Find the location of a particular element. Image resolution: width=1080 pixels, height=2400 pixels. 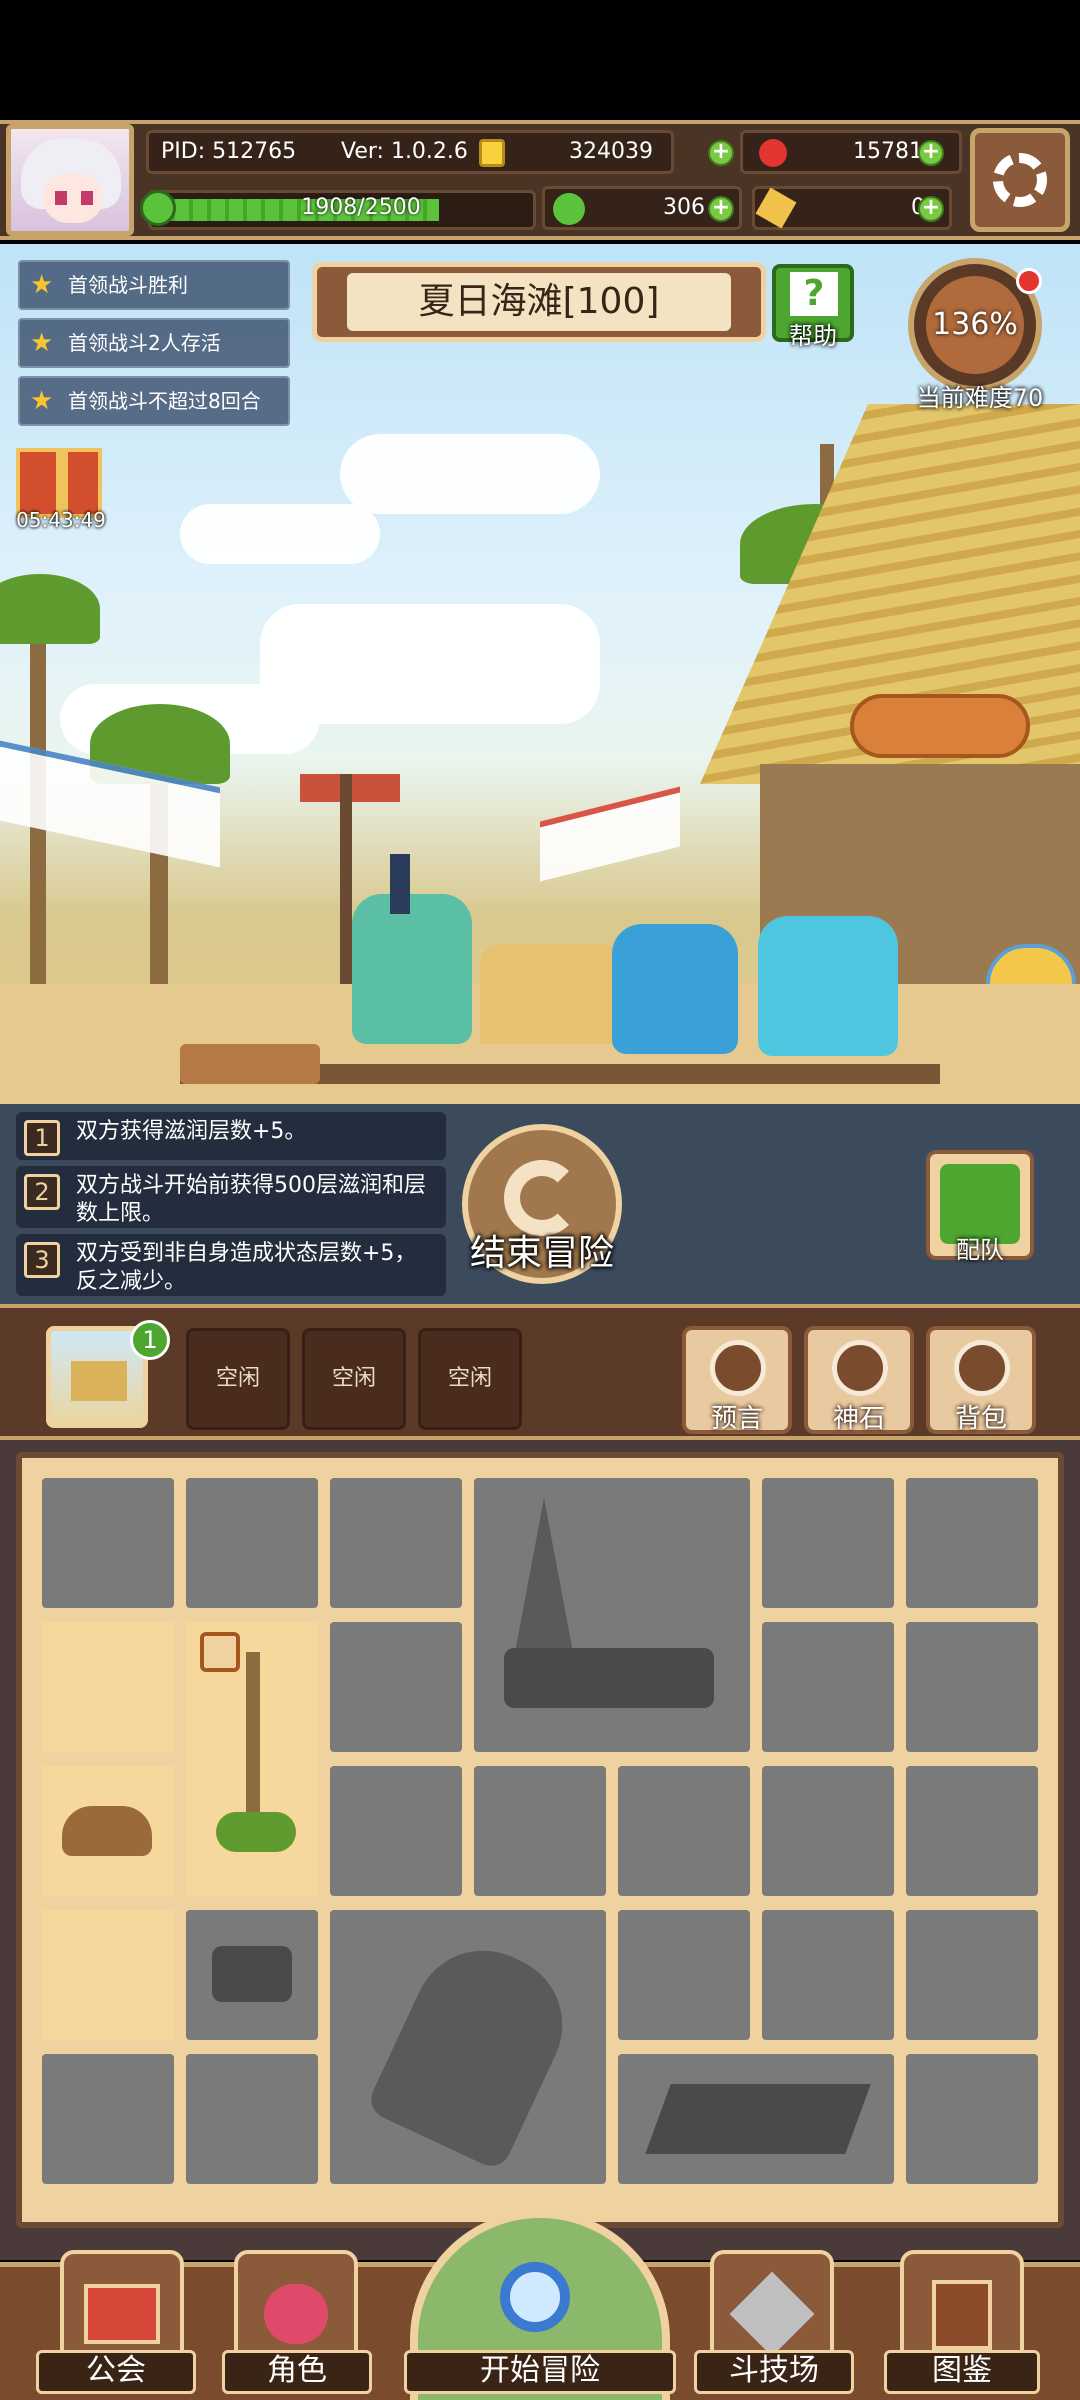

red-gem-icon is located at coordinates (773, 153).